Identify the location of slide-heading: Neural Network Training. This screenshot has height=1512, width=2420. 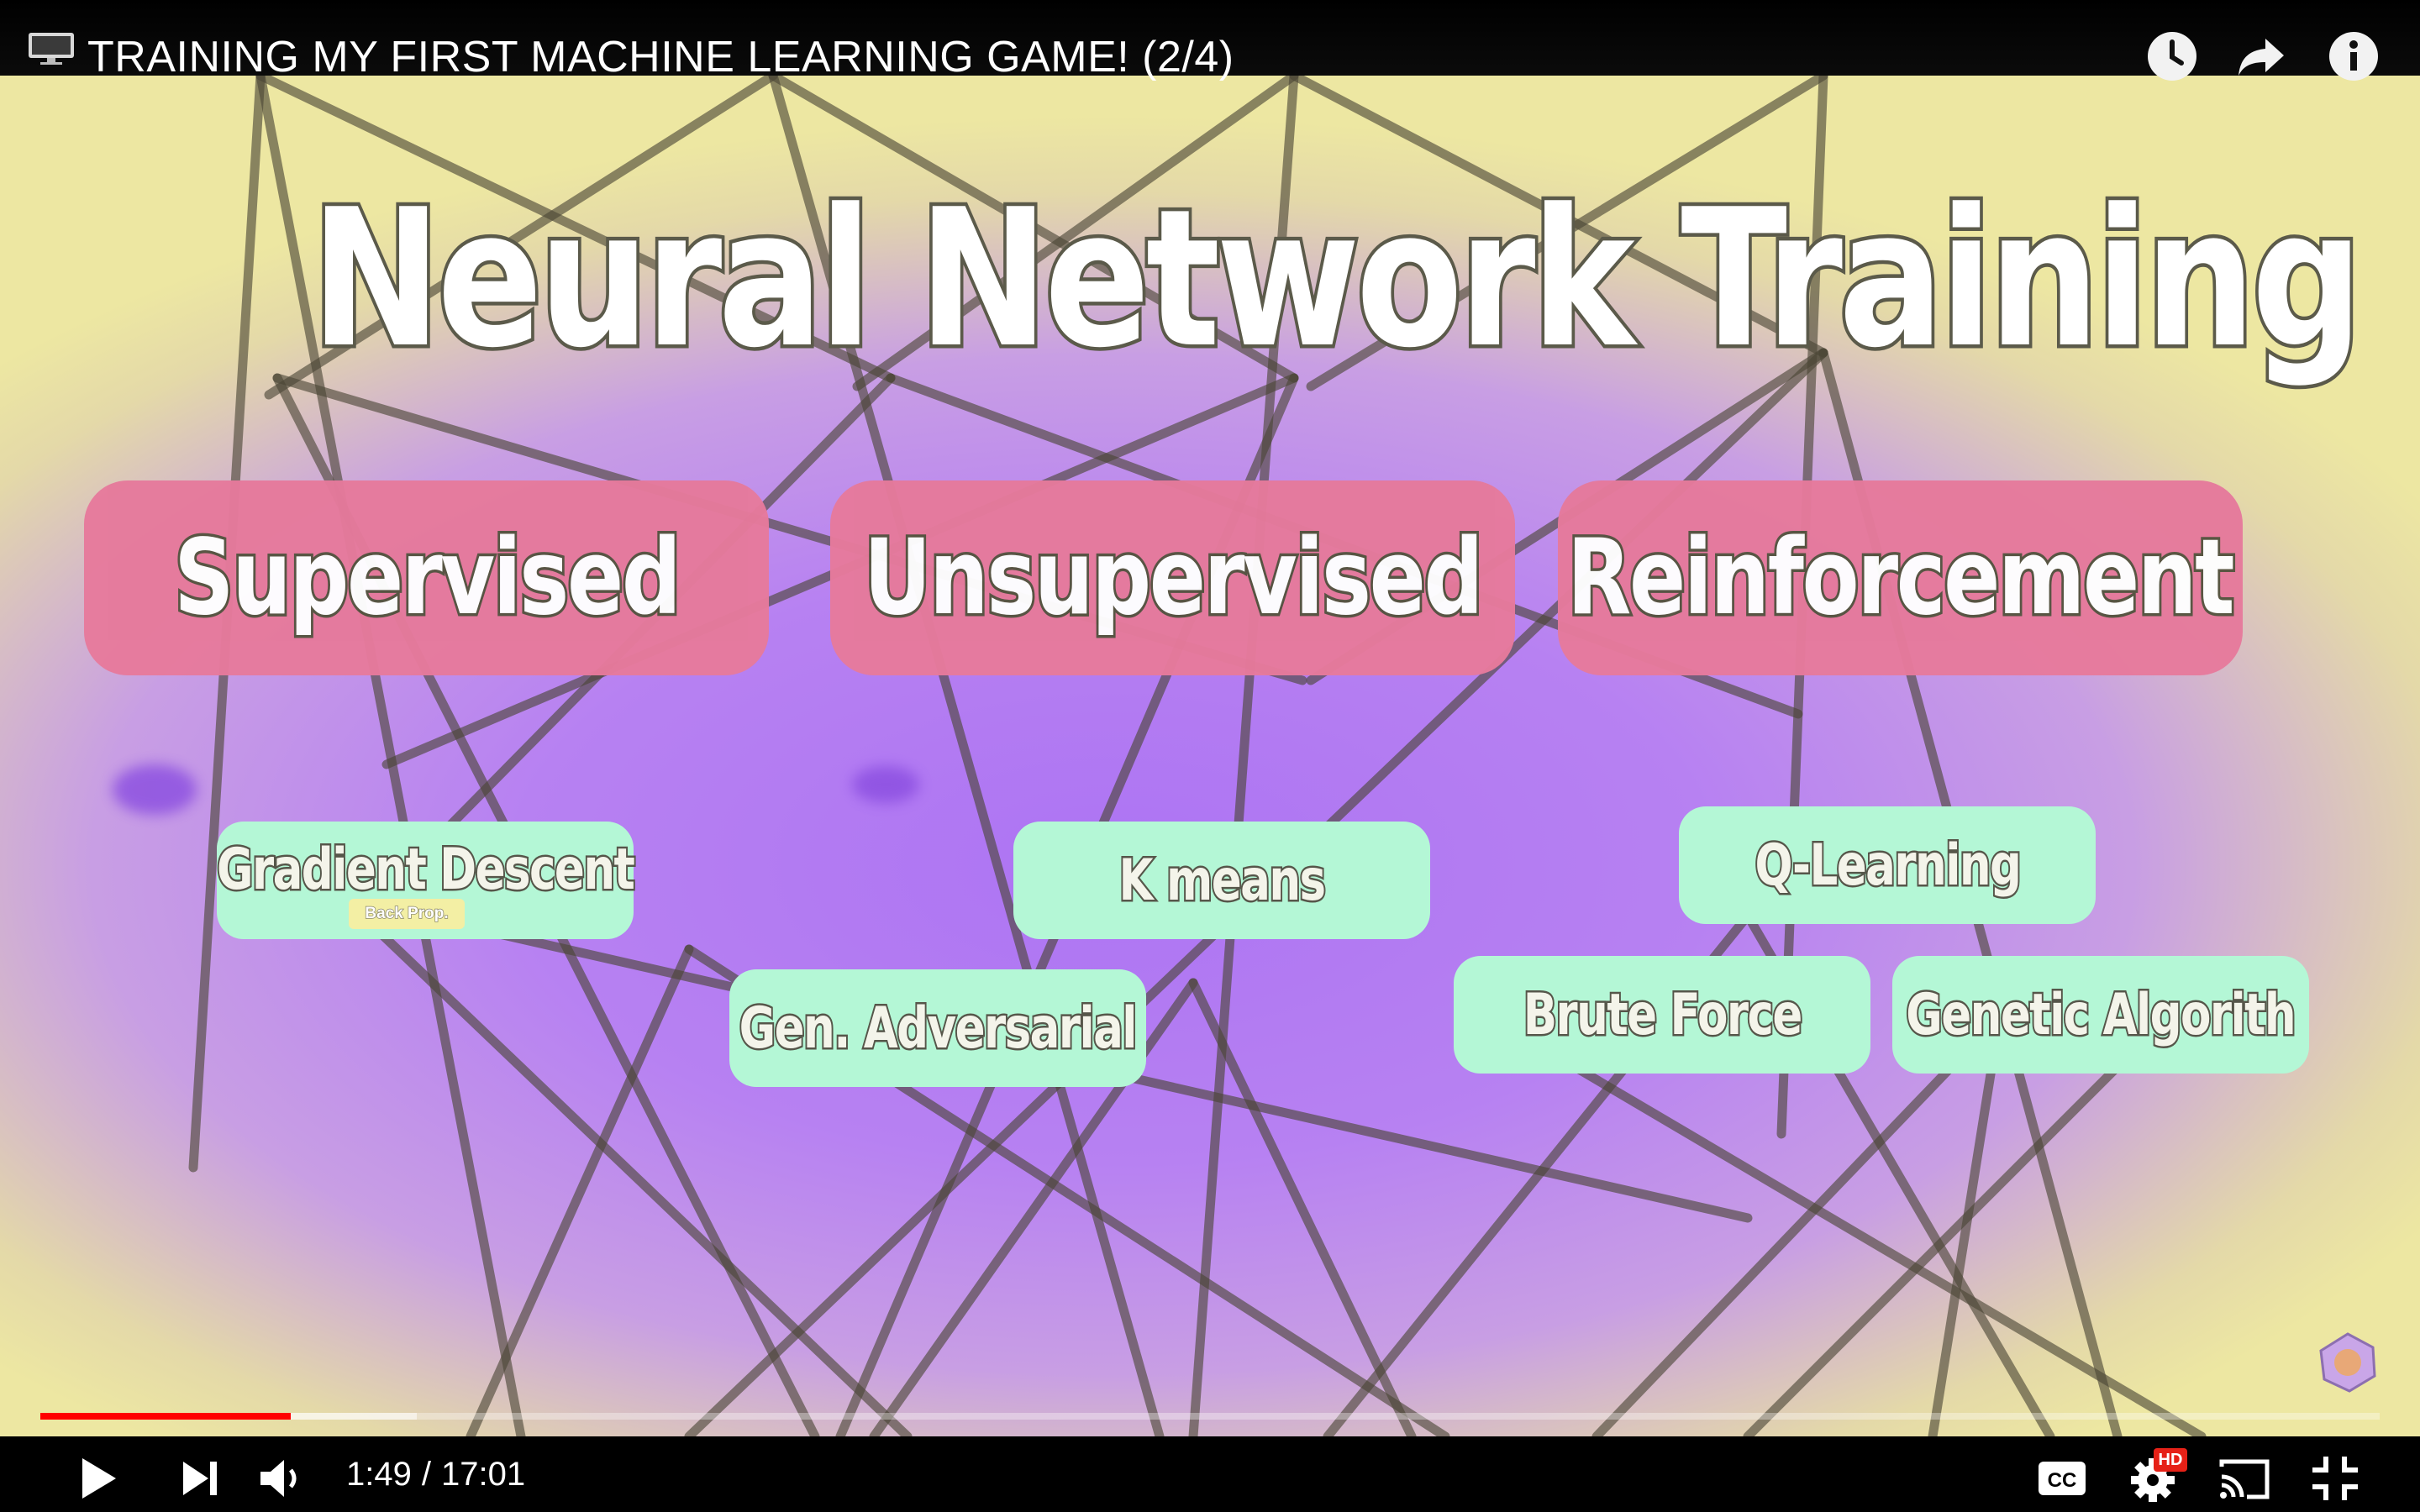
(1336, 279).